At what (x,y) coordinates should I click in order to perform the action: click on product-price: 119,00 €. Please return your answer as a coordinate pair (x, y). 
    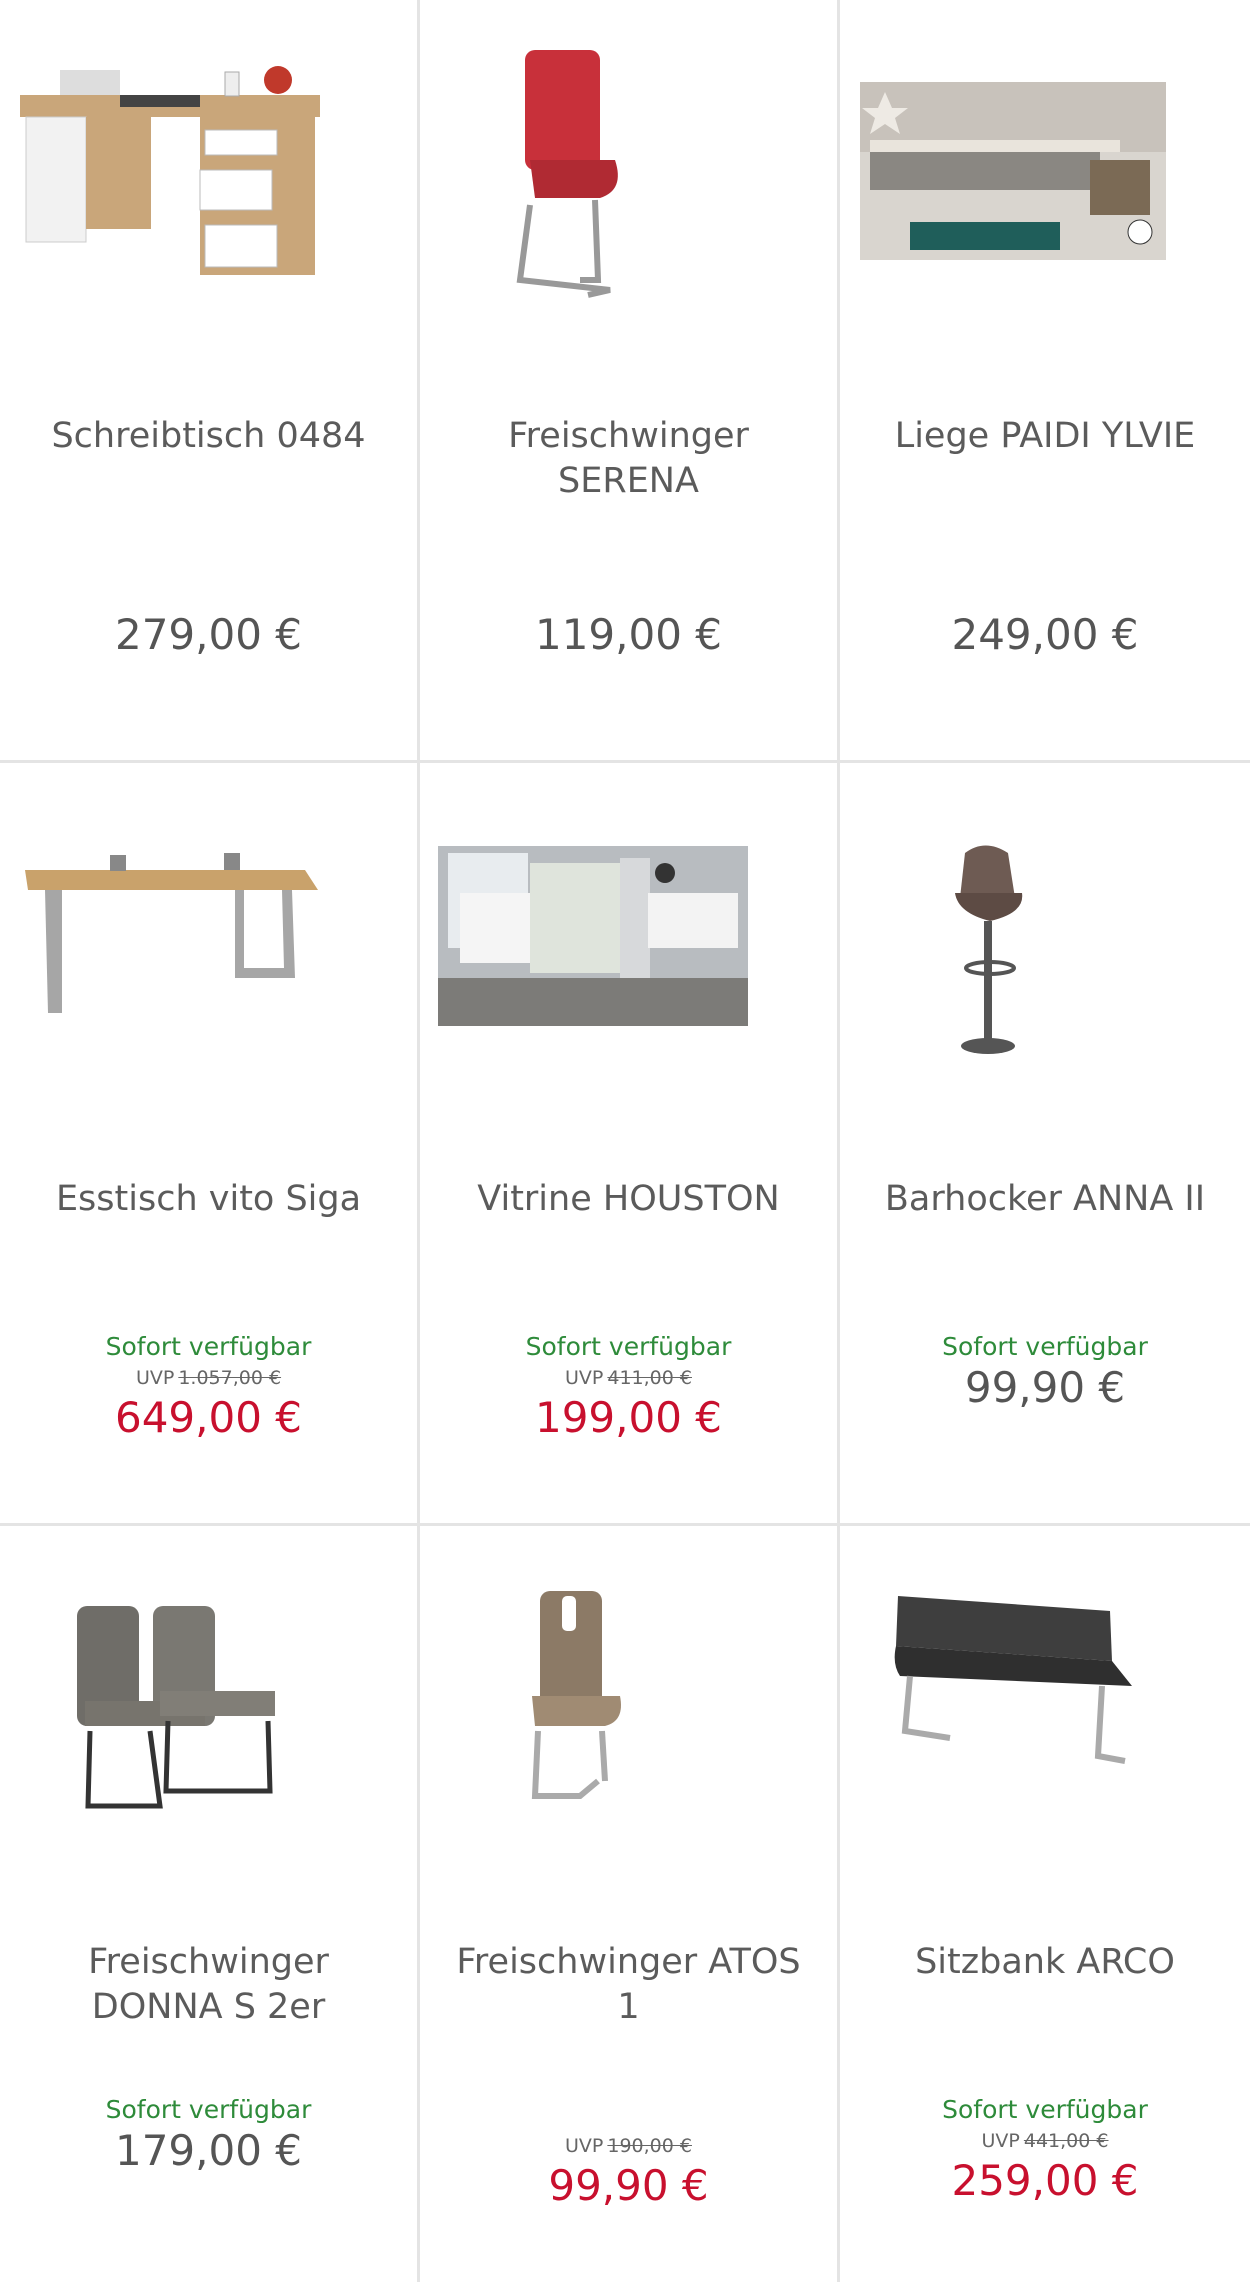
    Looking at the image, I should click on (628, 634).